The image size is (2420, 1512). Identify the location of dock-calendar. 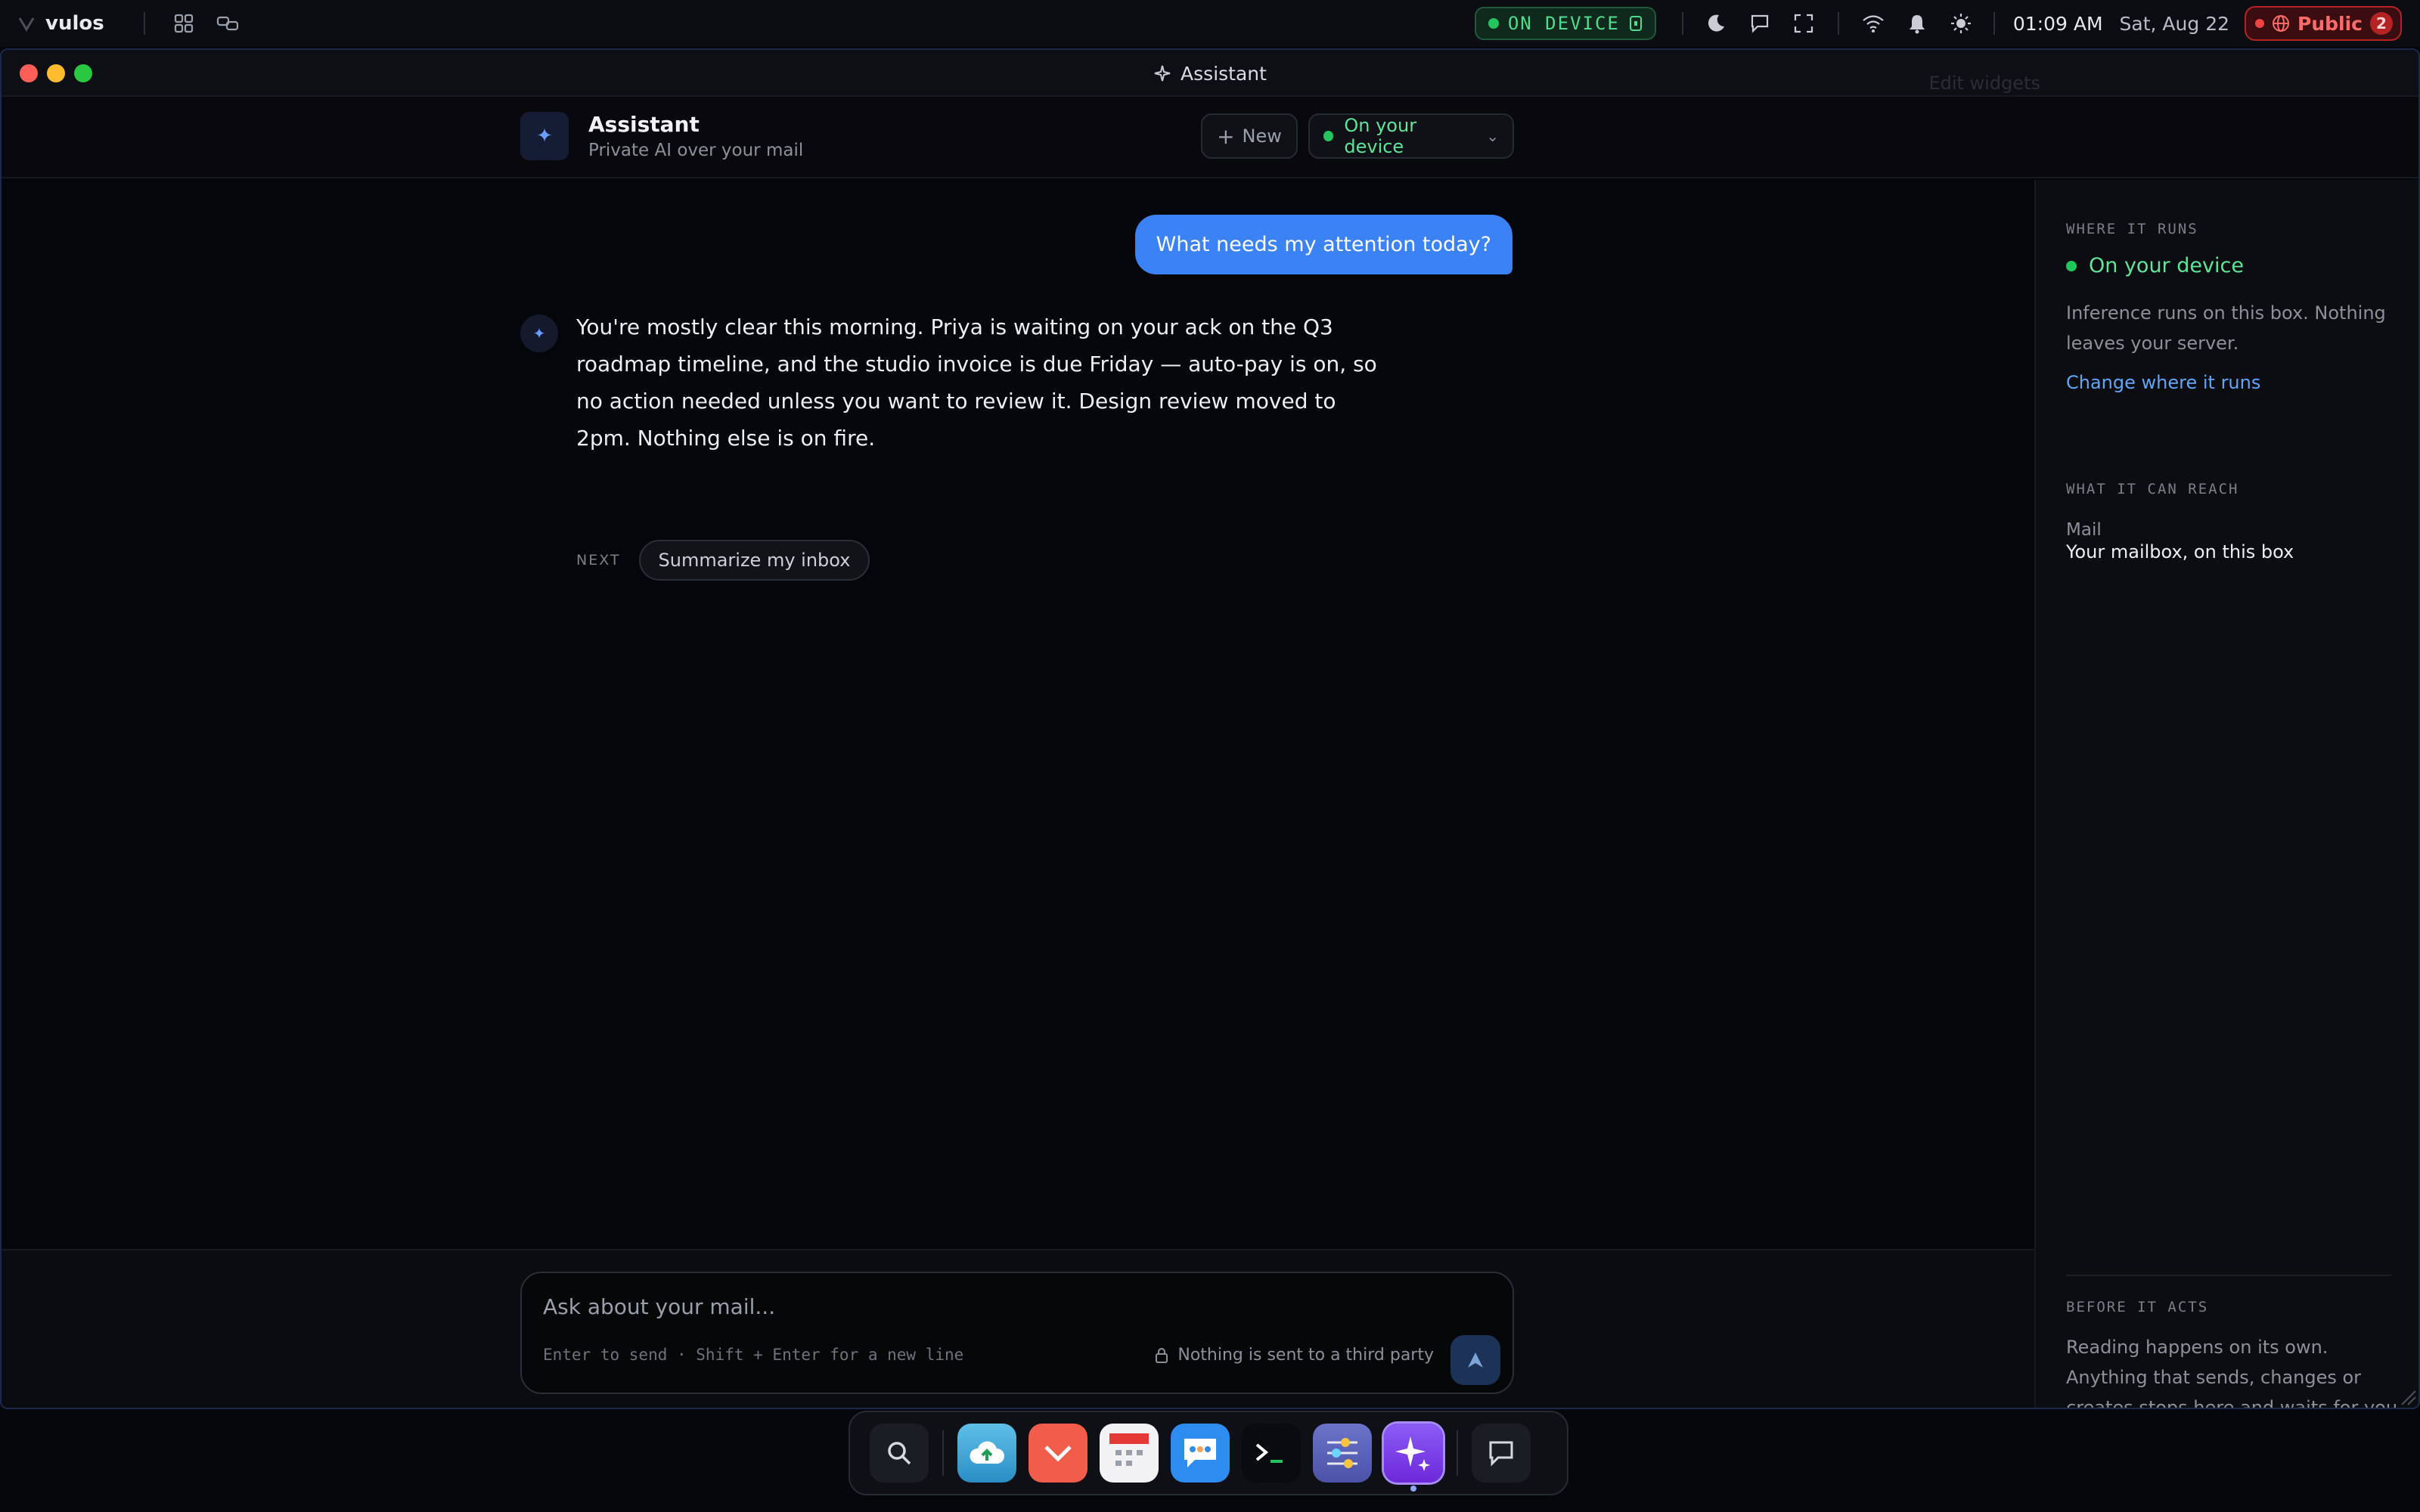
(1129, 1453).